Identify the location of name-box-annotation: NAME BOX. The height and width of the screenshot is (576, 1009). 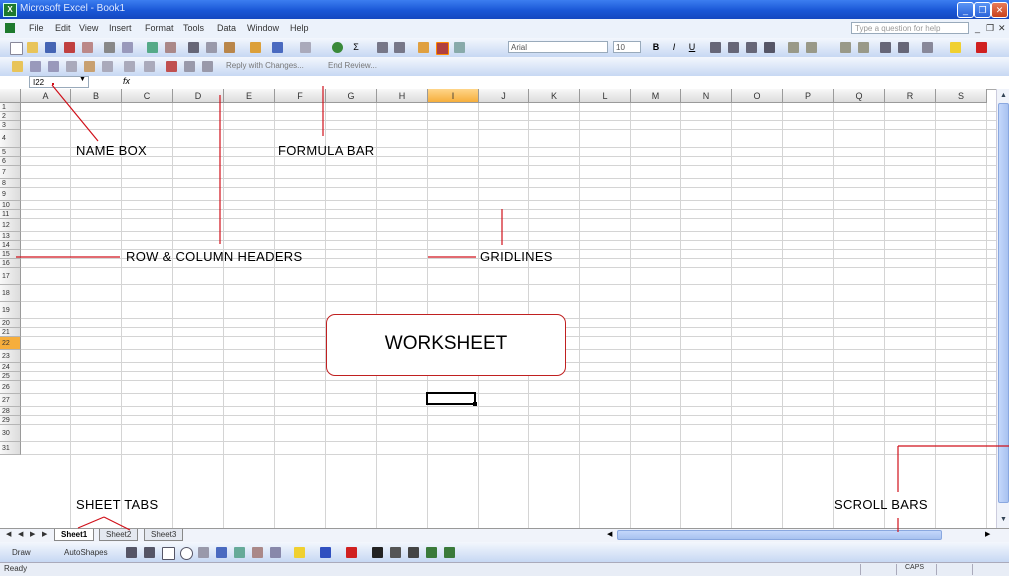
(112, 150).